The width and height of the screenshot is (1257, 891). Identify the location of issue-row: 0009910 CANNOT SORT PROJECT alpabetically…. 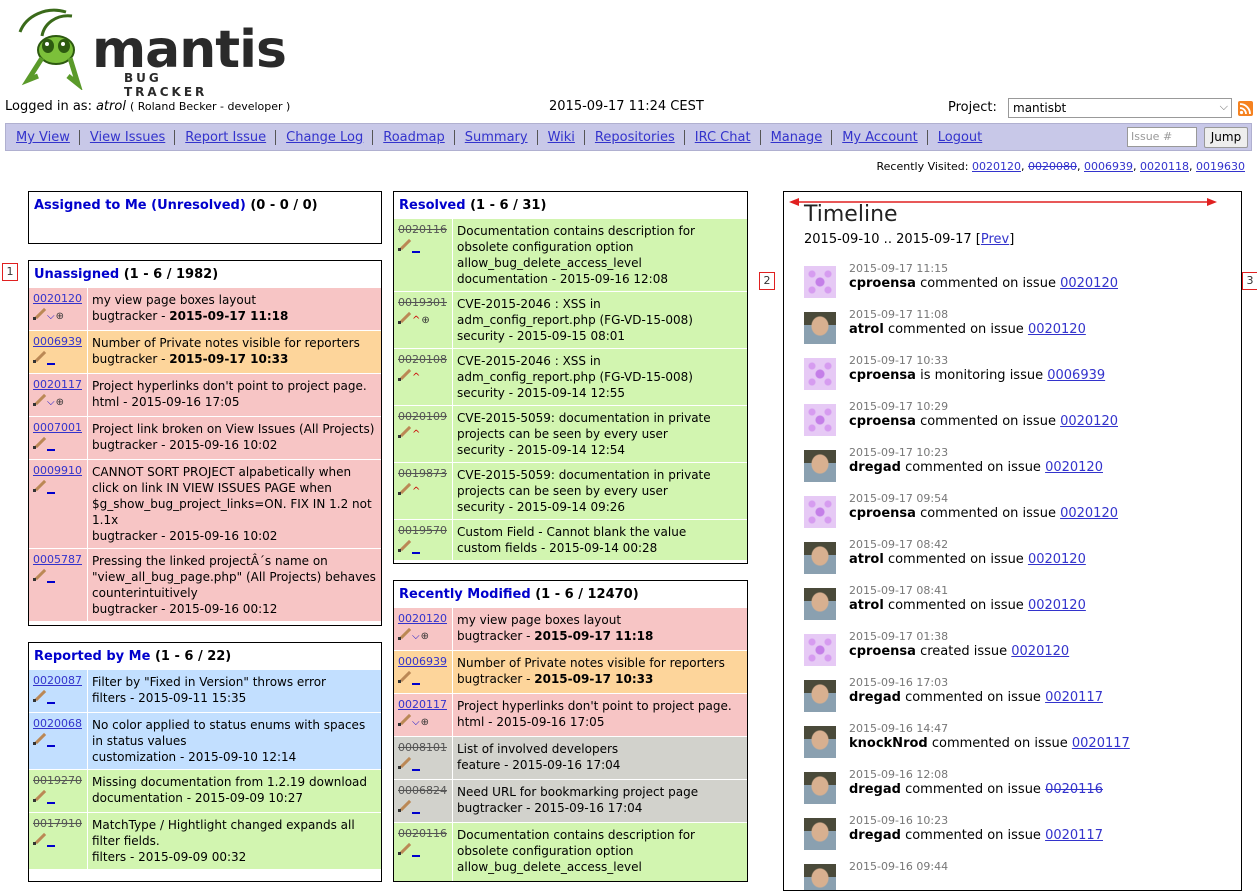
(205, 503).